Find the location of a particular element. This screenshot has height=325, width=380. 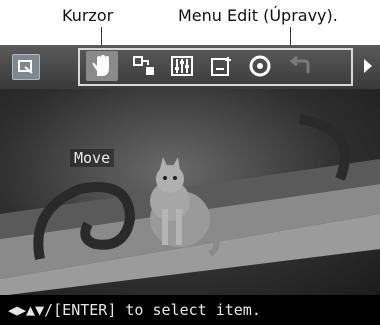

cursor-tool-button is located at coordinates (102, 66).